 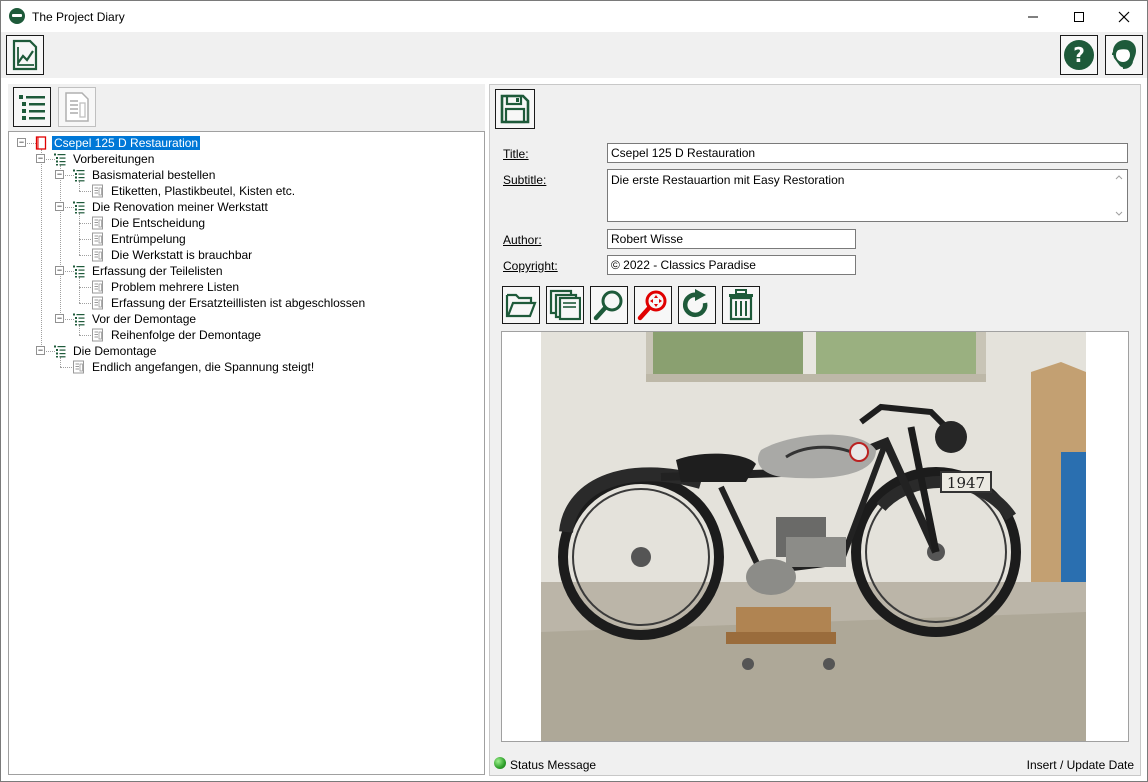 I want to click on tree-node: Die Demontage, so click(x=105, y=351).